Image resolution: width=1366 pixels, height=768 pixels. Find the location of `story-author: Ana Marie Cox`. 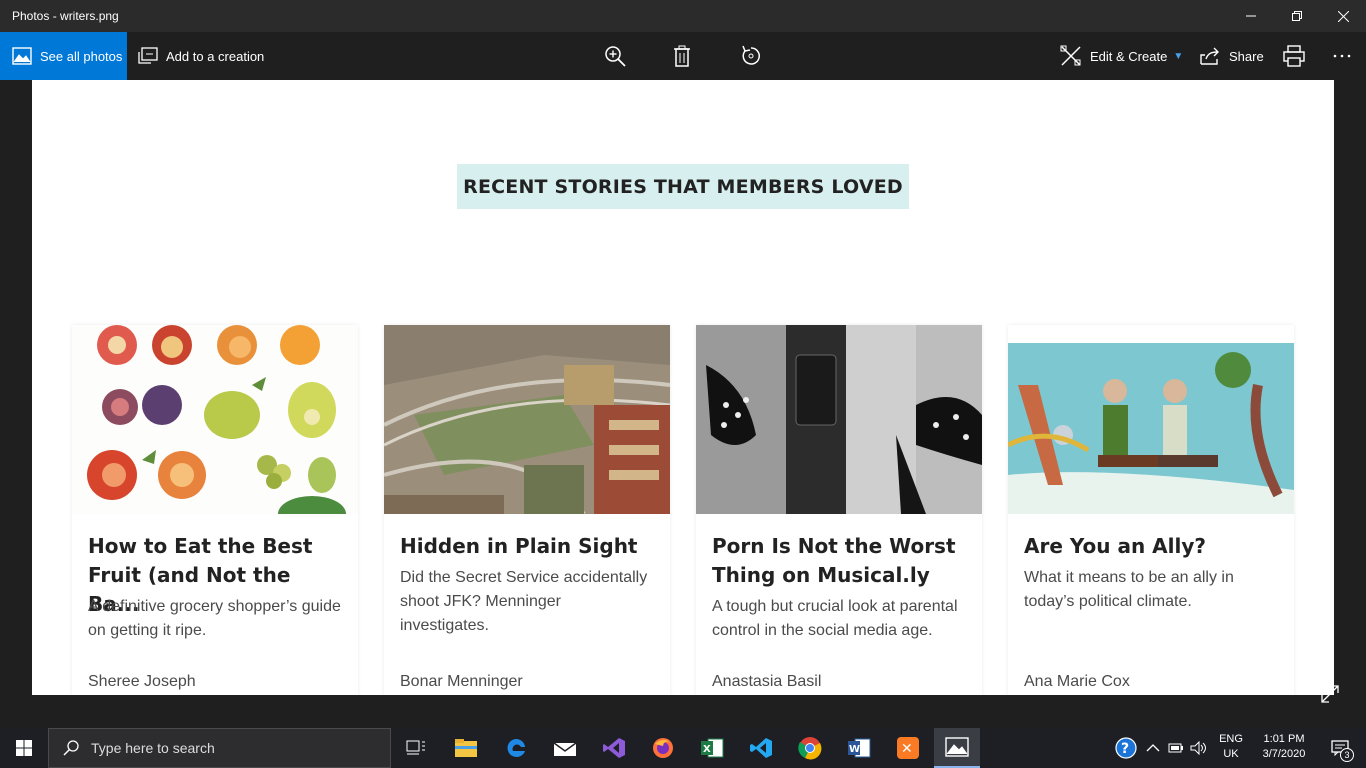

story-author: Ana Marie Cox is located at coordinates (1077, 682).